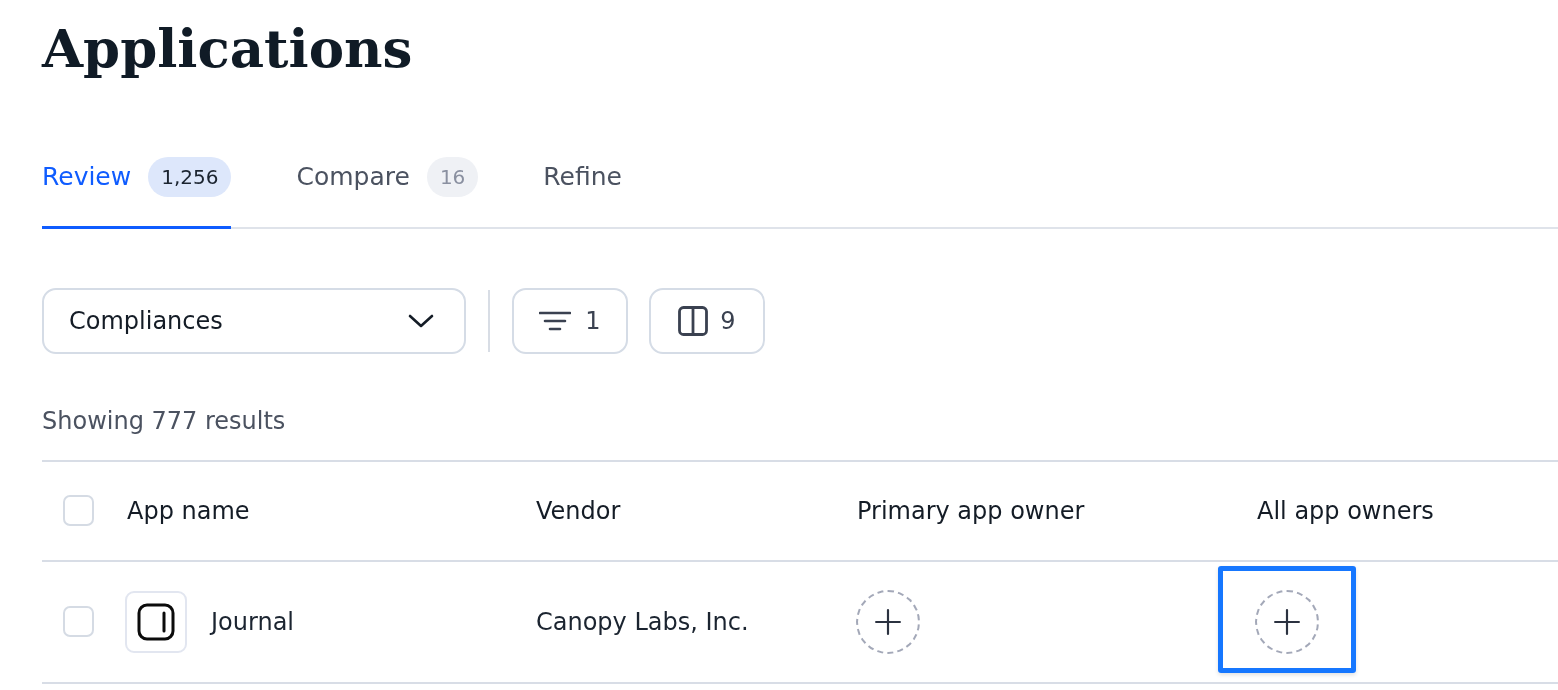  Describe the element at coordinates (1345, 511) in the screenshot. I see `column-header: All app owners` at that location.